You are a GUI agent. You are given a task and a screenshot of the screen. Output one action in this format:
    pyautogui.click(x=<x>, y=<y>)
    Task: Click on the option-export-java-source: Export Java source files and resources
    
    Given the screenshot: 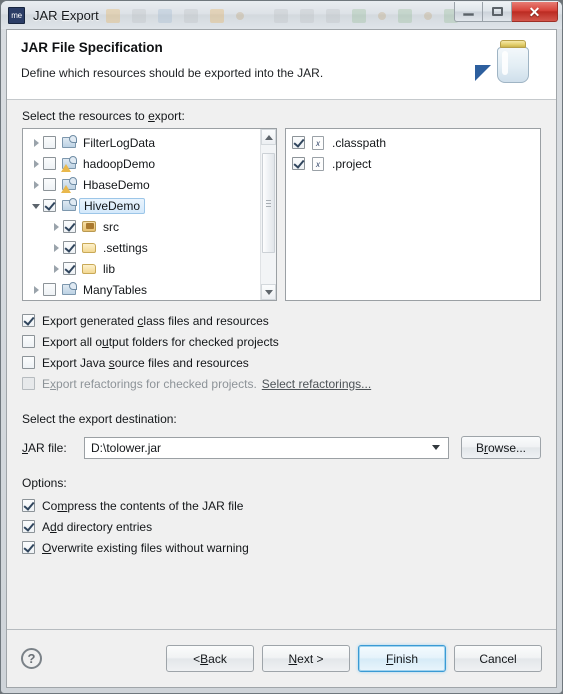 What is the action you would take?
    pyautogui.click(x=281, y=362)
    